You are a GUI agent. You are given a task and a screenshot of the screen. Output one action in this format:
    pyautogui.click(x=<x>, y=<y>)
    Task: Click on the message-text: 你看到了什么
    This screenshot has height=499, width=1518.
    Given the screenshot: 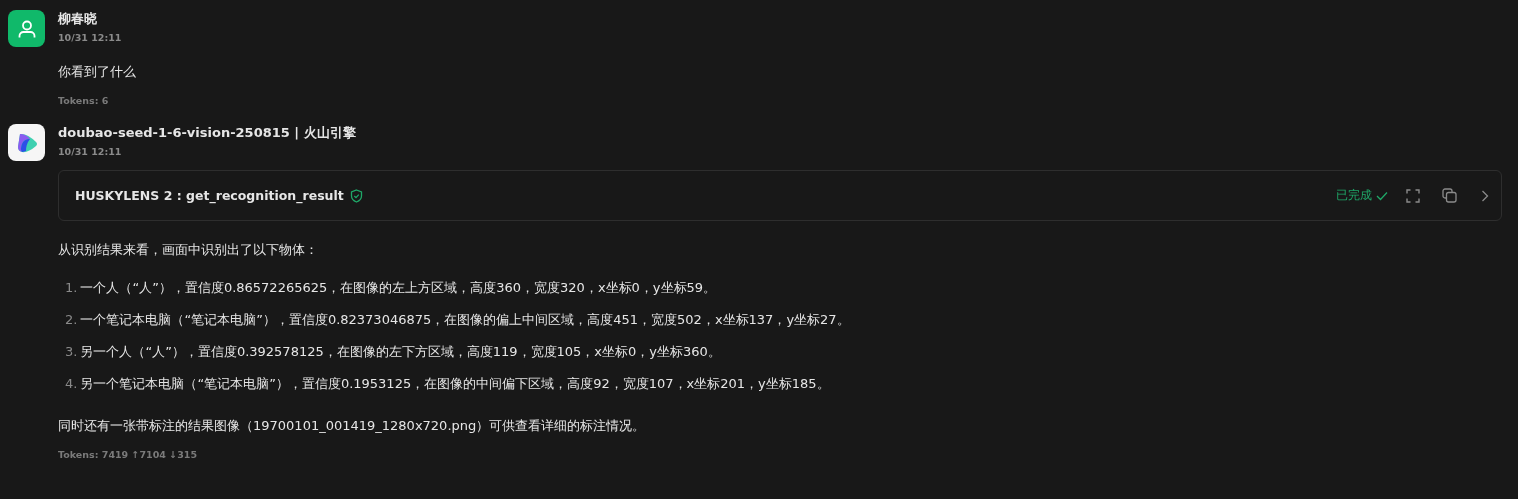 What is the action you would take?
    pyautogui.click(x=97, y=72)
    